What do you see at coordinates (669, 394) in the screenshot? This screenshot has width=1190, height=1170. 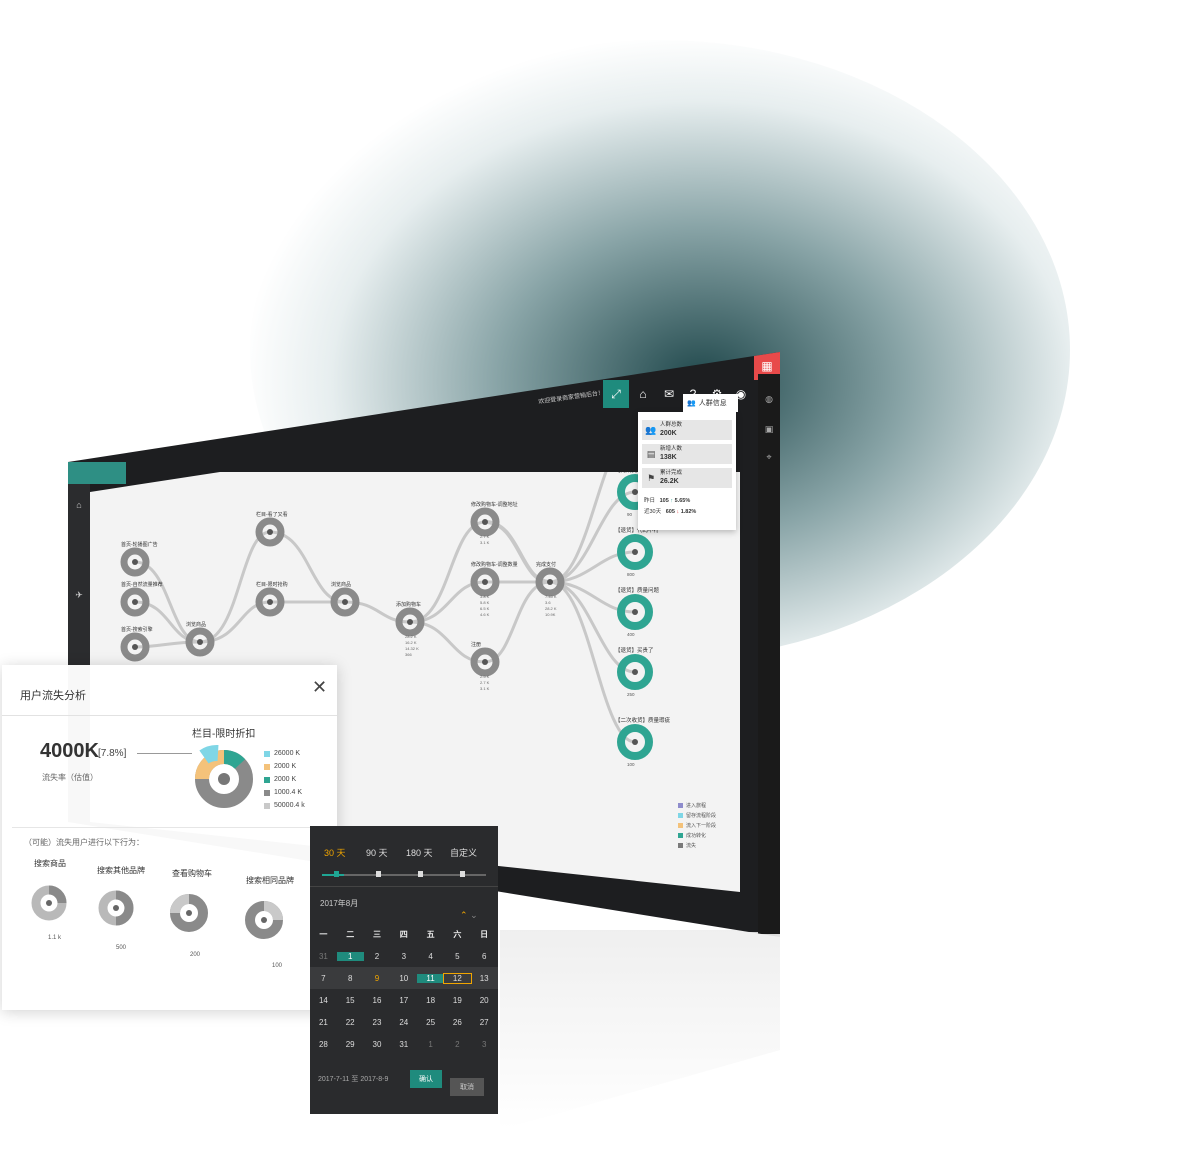 I see `mail-icon: ✉` at bounding box center [669, 394].